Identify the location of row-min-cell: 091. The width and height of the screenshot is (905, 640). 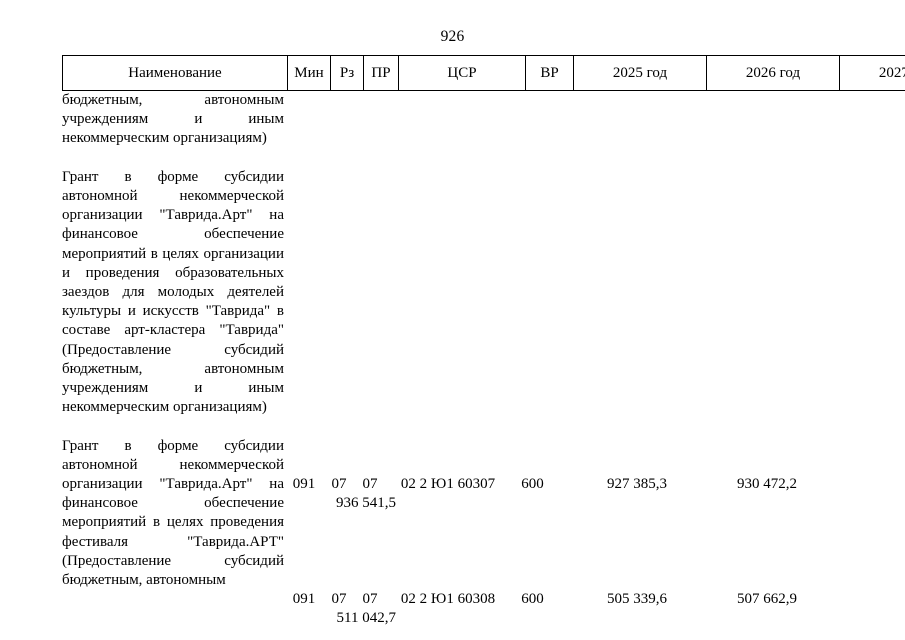
(304, 599).